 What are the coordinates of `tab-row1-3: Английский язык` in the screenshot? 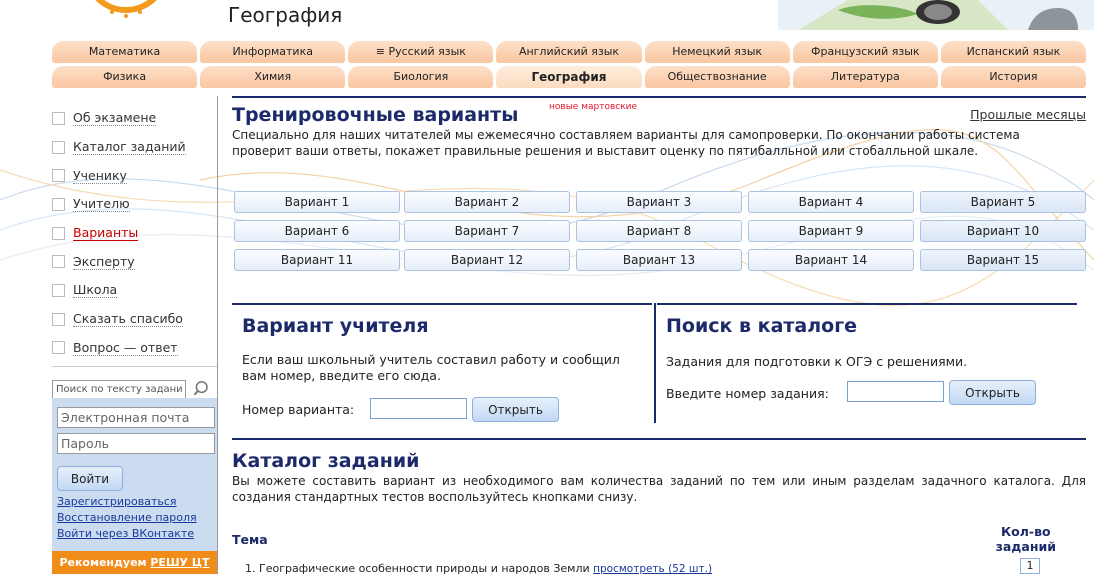 It's located at (569, 52).